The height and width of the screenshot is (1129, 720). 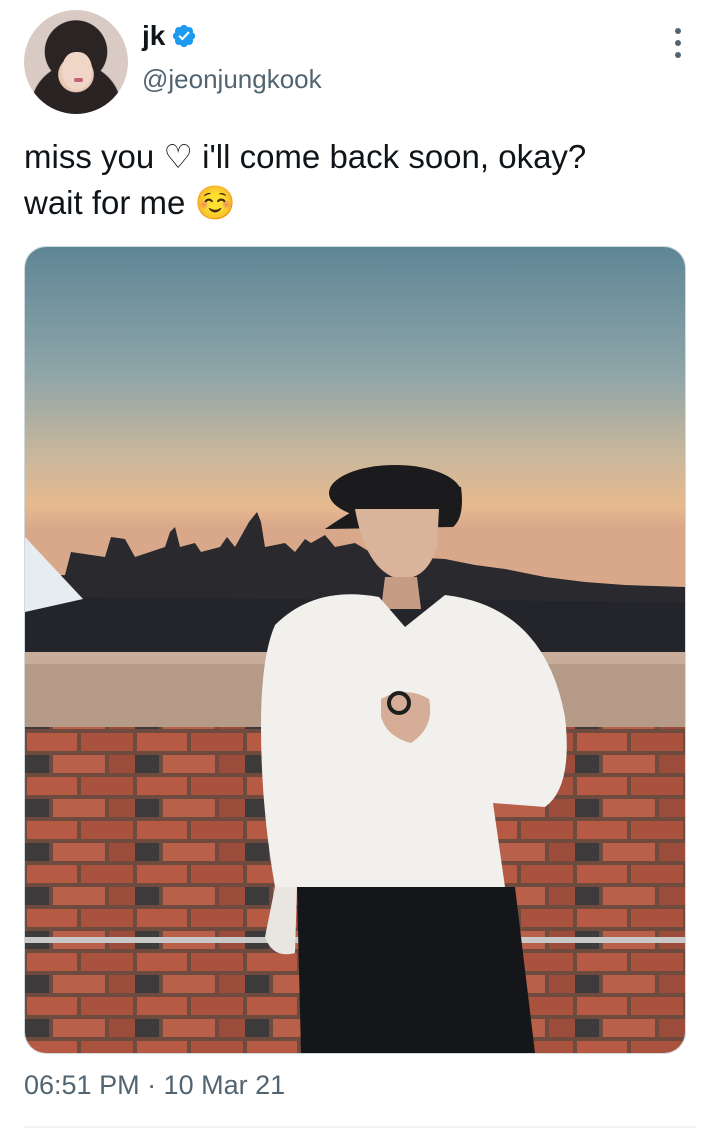 What do you see at coordinates (78, 80) in the screenshot?
I see `avatar-lips` at bounding box center [78, 80].